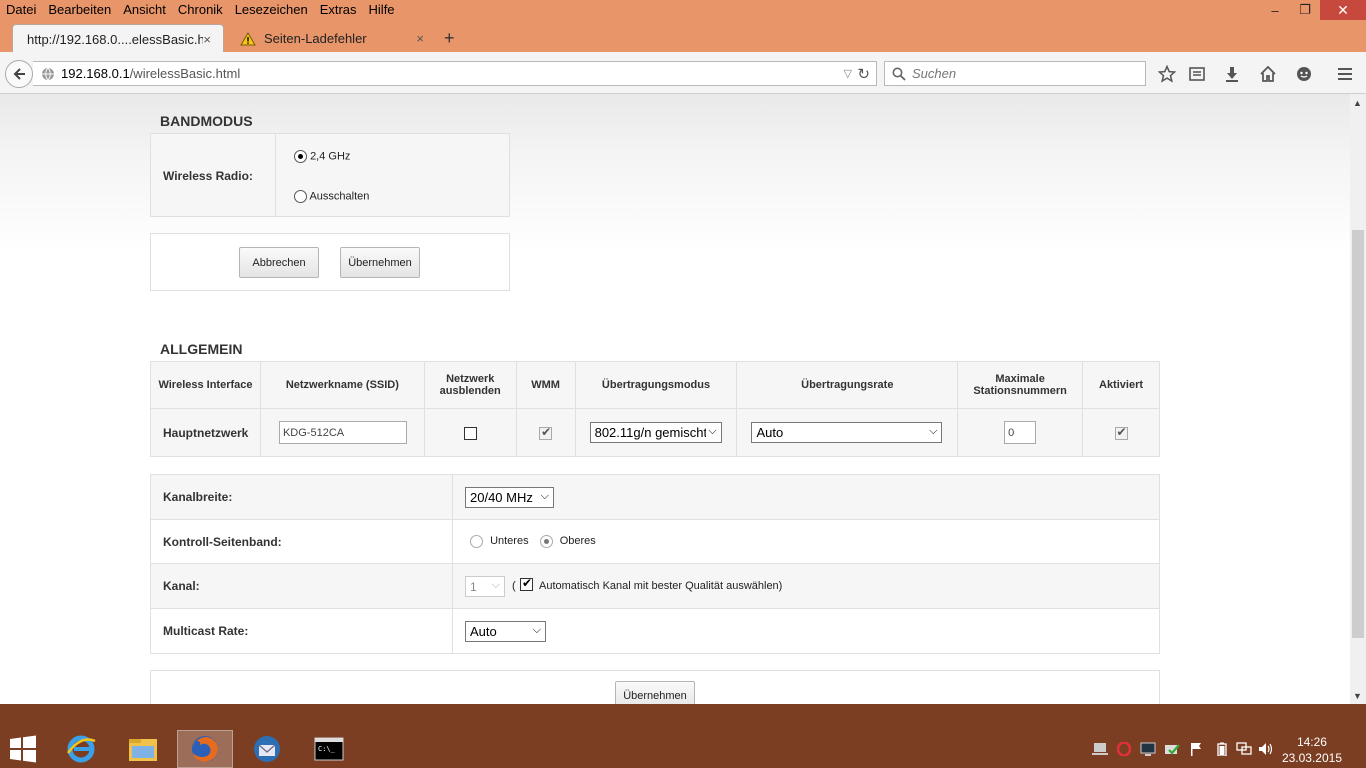 Image resolution: width=1366 pixels, height=768 pixels. Describe the element at coordinates (655, 692) in the screenshot. I see `apply-button-settings: Übernehmen` at that location.